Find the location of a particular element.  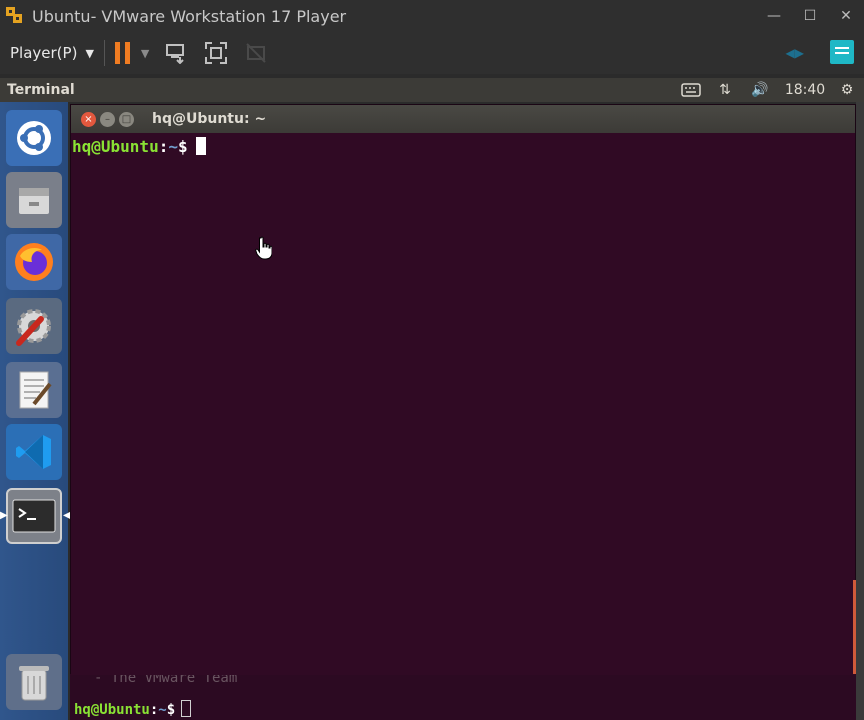

scroll-thumb is located at coordinates (854, 627).